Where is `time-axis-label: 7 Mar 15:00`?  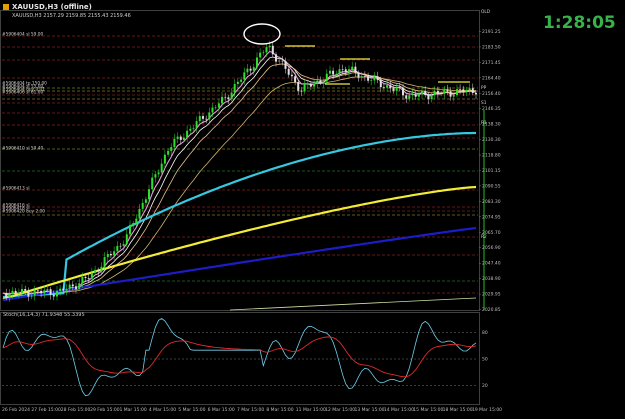 time-axis-label: 7 Mar 15:00 is located at coordinates (250, 410).